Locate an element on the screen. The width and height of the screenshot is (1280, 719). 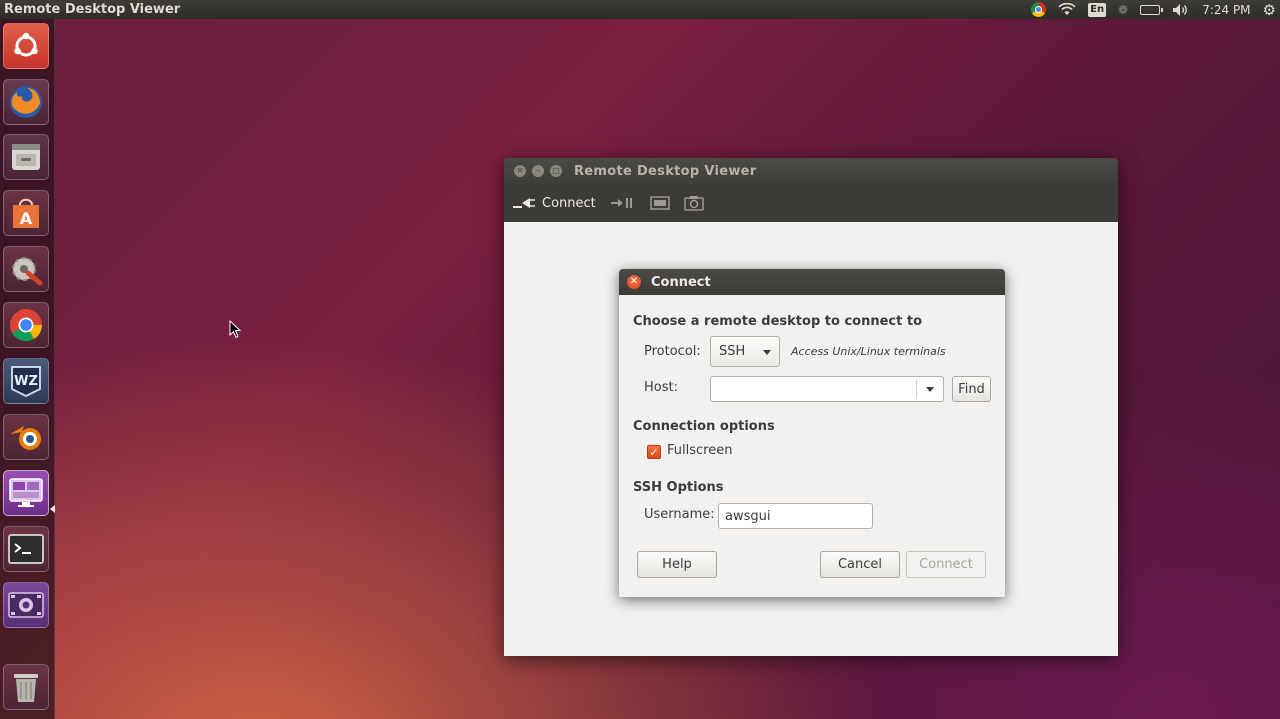
fullscreen-checkbox: ✓ is located at coordinates (654, 452).